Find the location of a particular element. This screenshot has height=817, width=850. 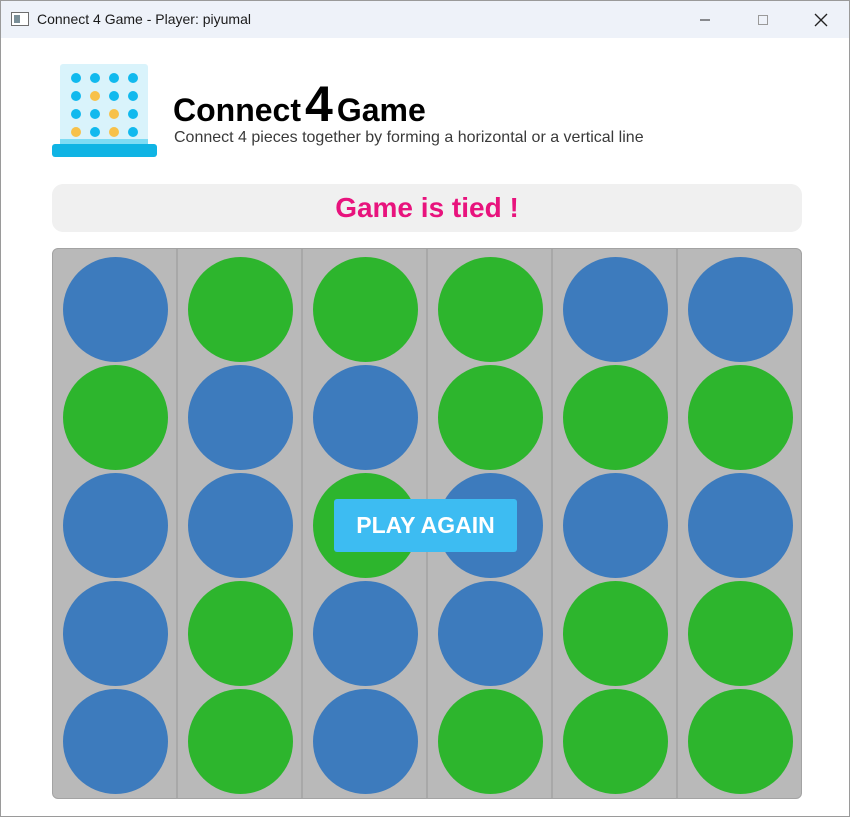

title-word-game: Game is located at coordinates (381, 110).